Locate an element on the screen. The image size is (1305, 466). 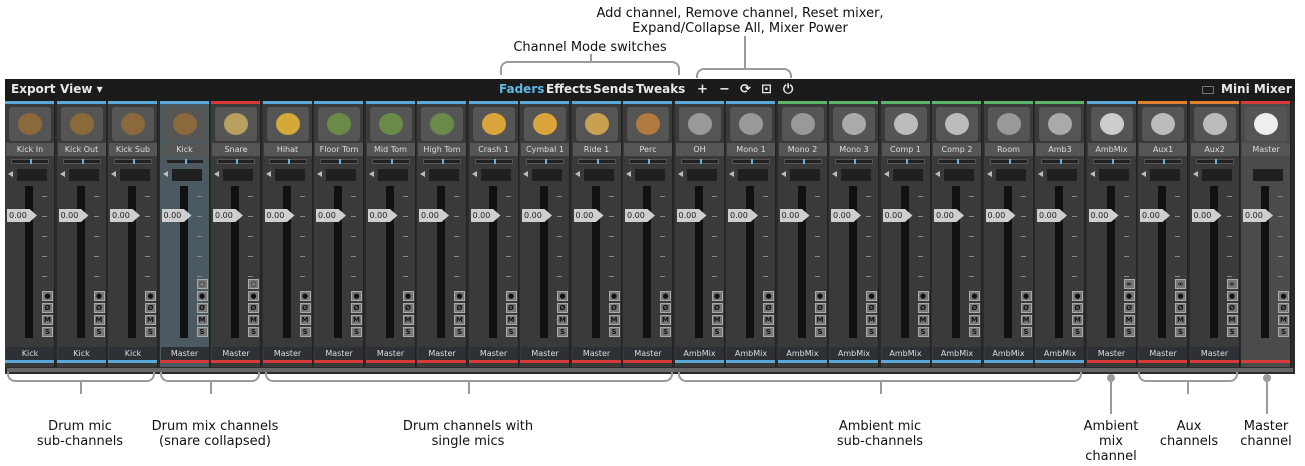
channel-name: Room is located at coordinates (1008, 149).